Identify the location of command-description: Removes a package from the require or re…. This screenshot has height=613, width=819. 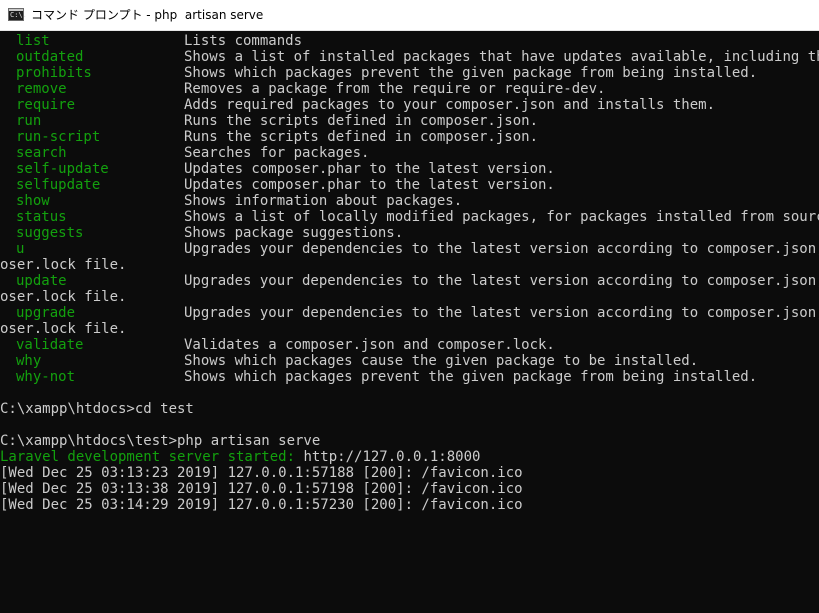
(395, 89).